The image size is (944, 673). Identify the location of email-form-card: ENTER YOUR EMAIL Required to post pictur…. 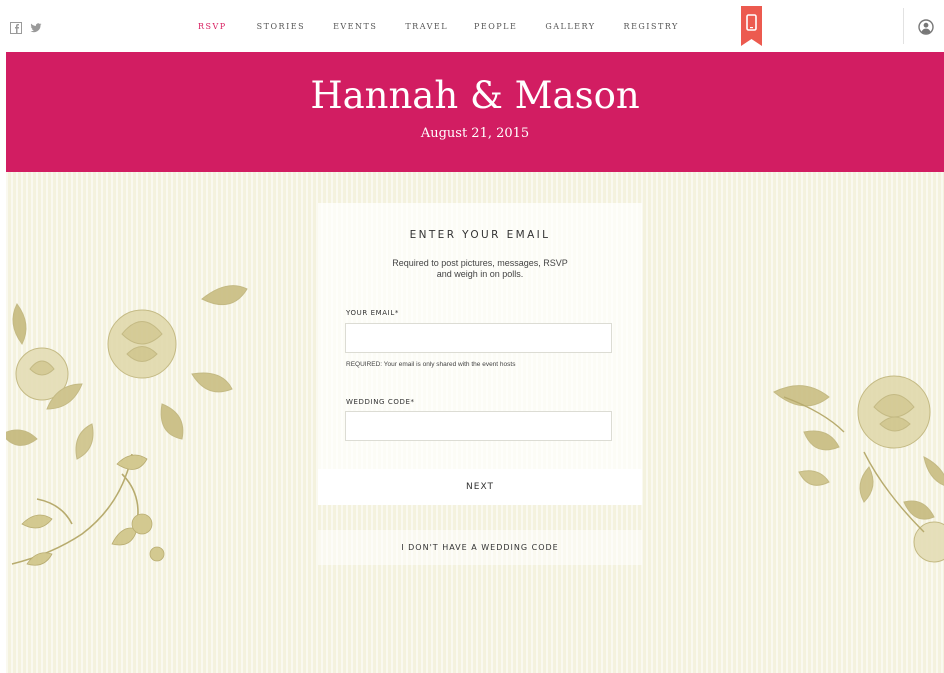
(480, 336).